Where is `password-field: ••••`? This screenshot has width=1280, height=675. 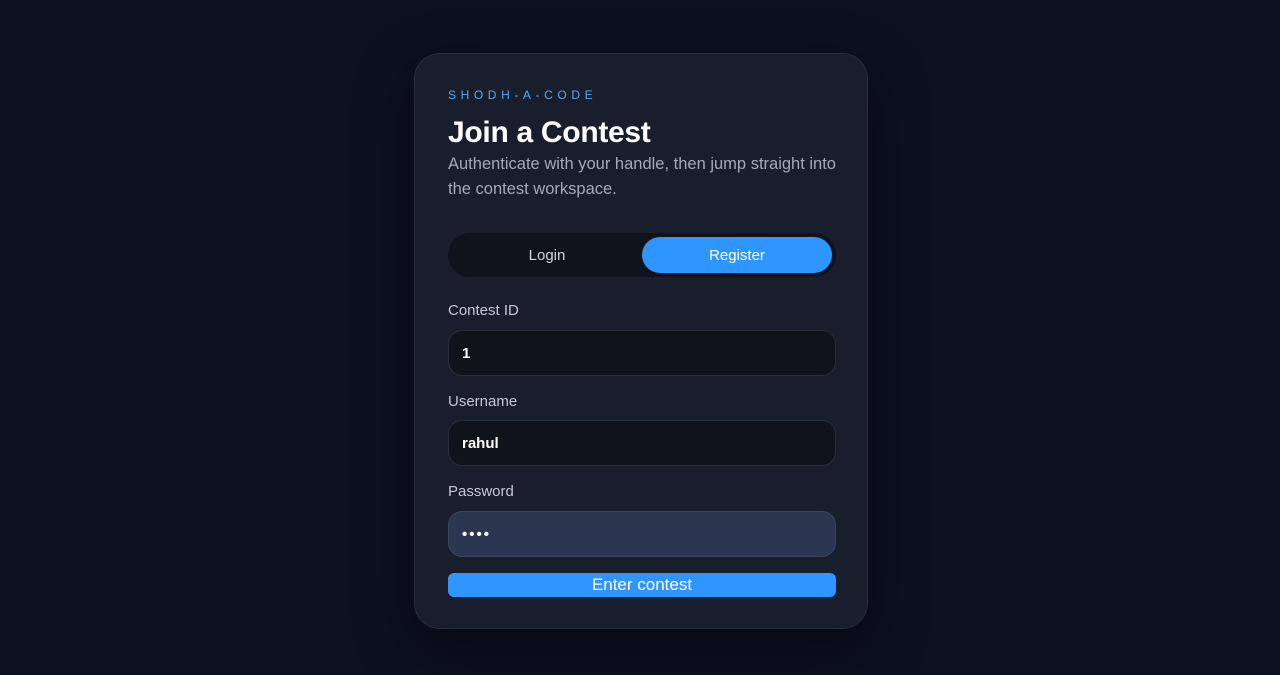
password-field: •••• is located at coordinates (642, 534).